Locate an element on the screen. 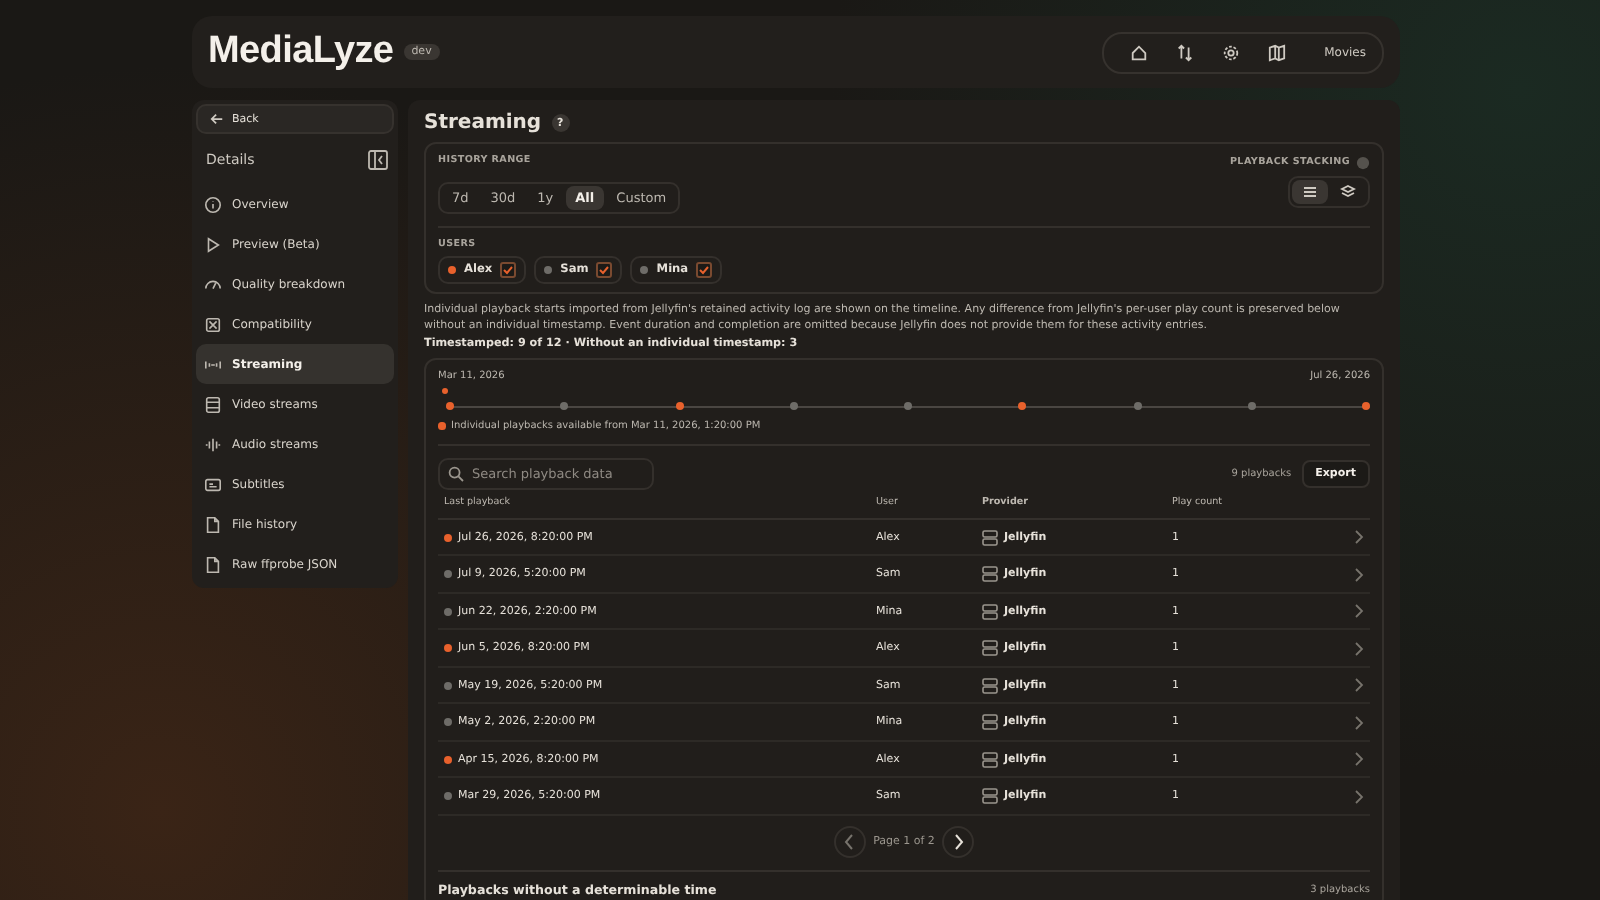  signal-icon is located at coordinates (213, 364).